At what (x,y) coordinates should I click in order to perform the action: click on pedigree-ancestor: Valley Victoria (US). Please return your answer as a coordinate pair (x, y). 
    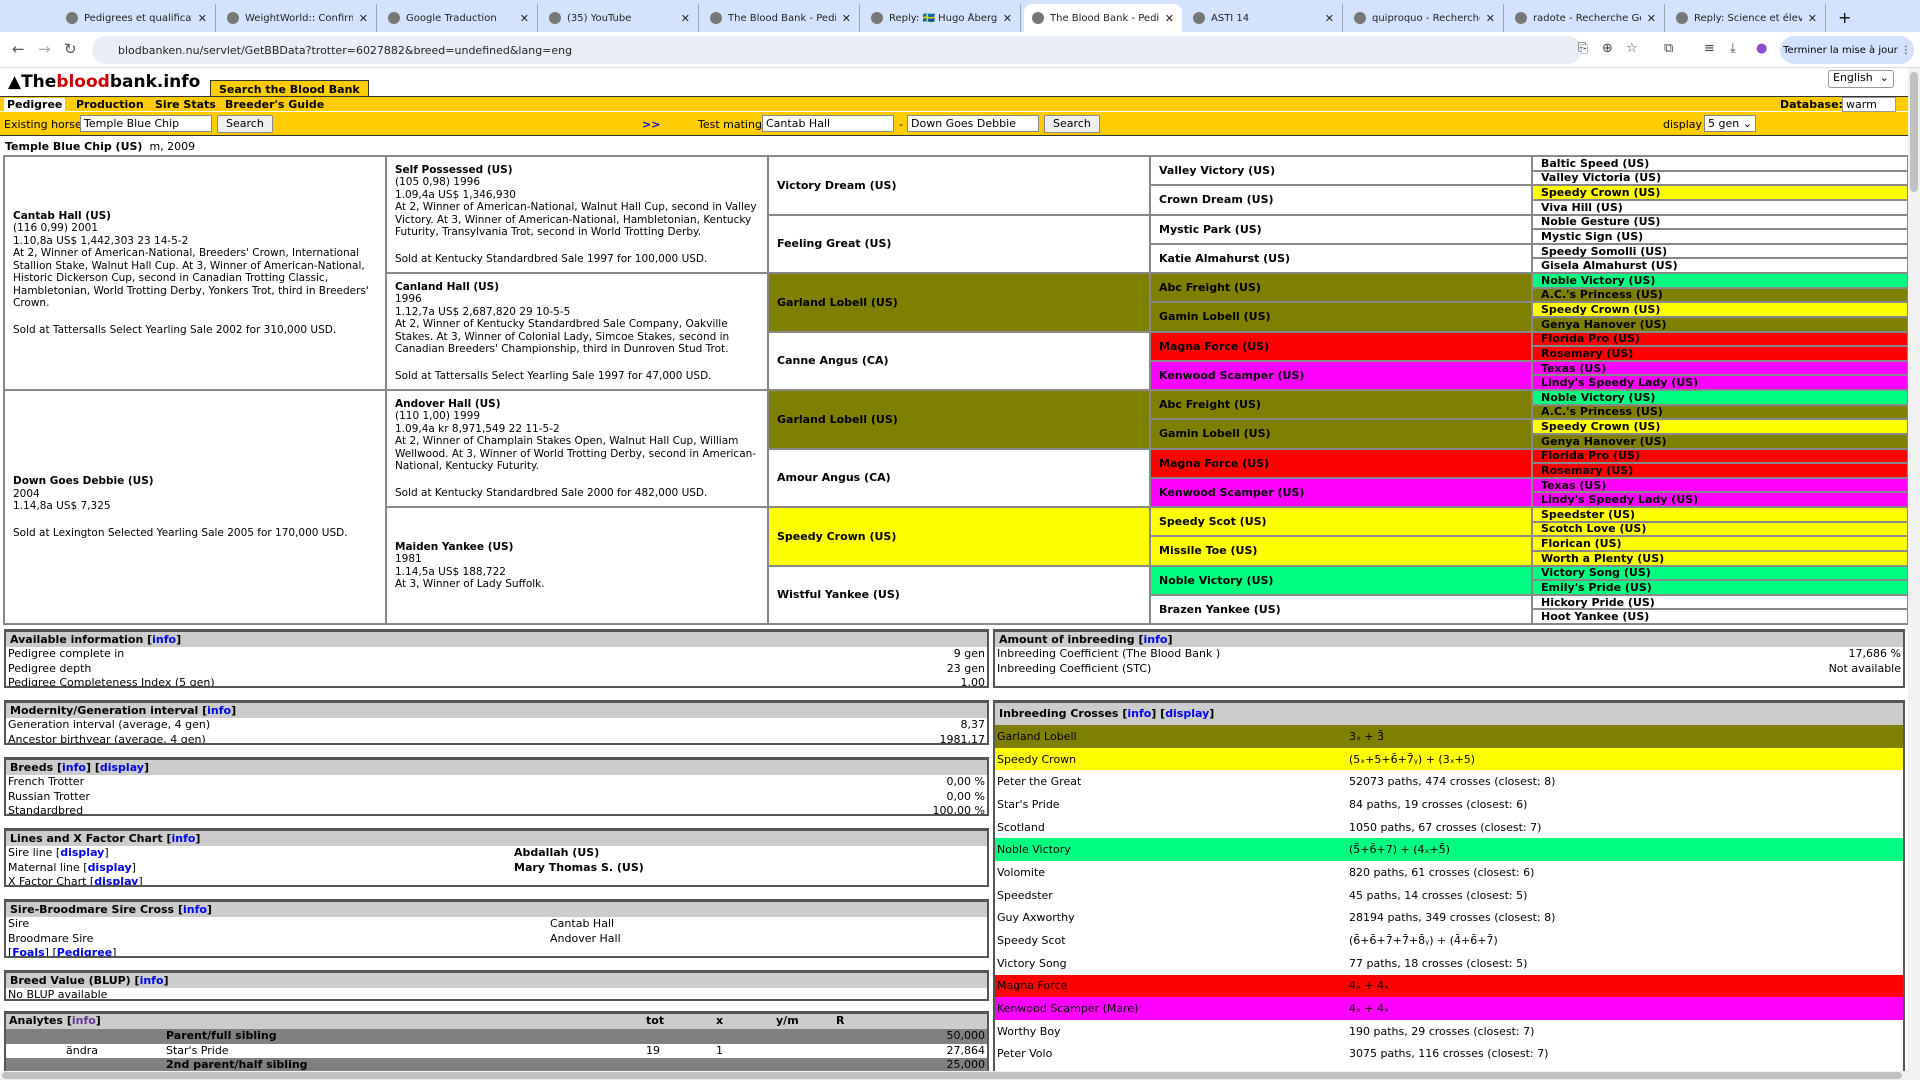
    Looking at the image, I should click on (1720, 178).